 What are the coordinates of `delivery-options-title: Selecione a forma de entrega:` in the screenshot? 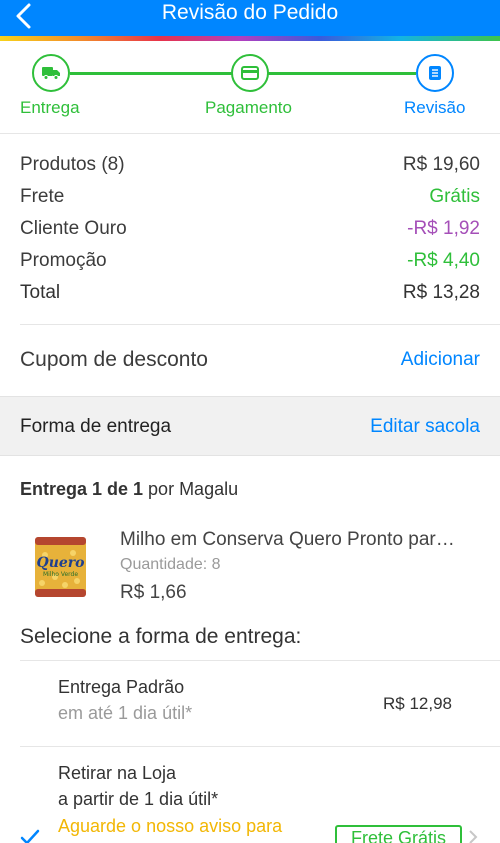 It's located at (161, 636).